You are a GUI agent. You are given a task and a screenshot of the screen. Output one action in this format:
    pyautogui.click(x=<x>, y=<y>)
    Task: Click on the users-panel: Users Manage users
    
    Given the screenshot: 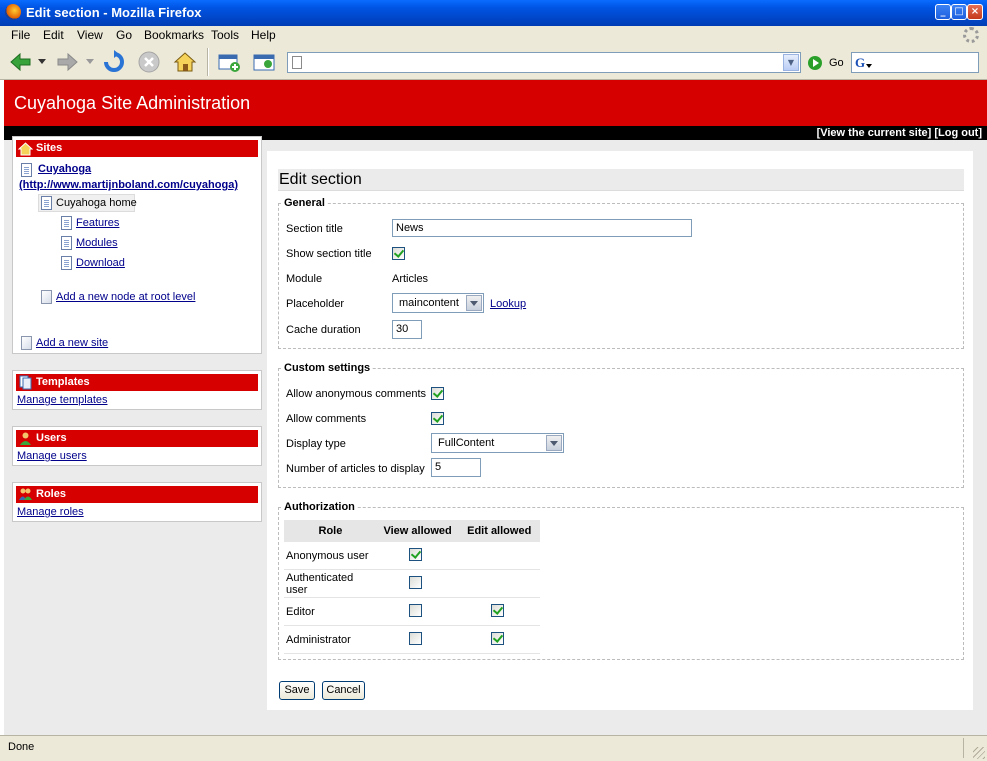 What is the action you would take?
    pyautogui.click(x=137, y=446)
    